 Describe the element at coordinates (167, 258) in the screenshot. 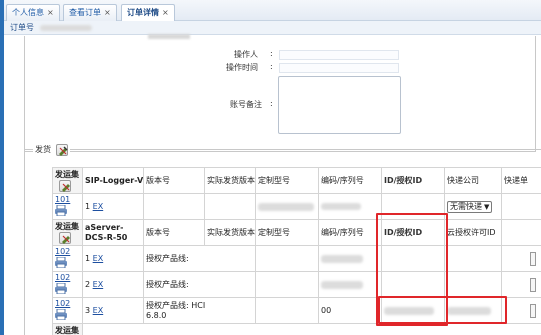

I see `auth-product-line: 授权产品线:` at that location.